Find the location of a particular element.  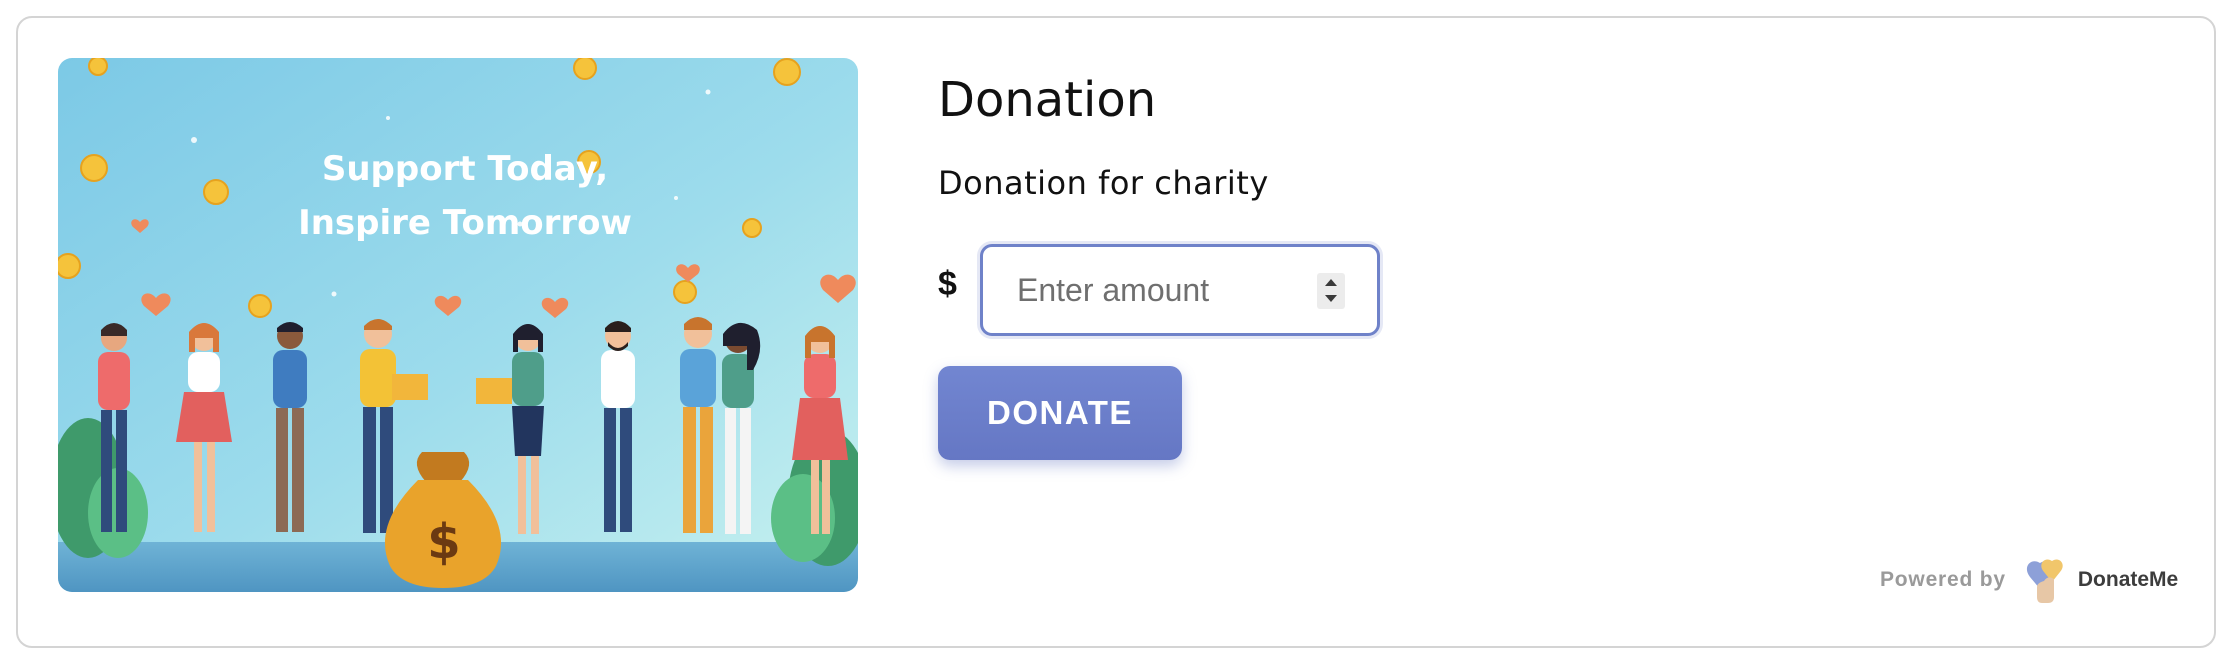

amount-stepper is located at coordinates (1331, 291).